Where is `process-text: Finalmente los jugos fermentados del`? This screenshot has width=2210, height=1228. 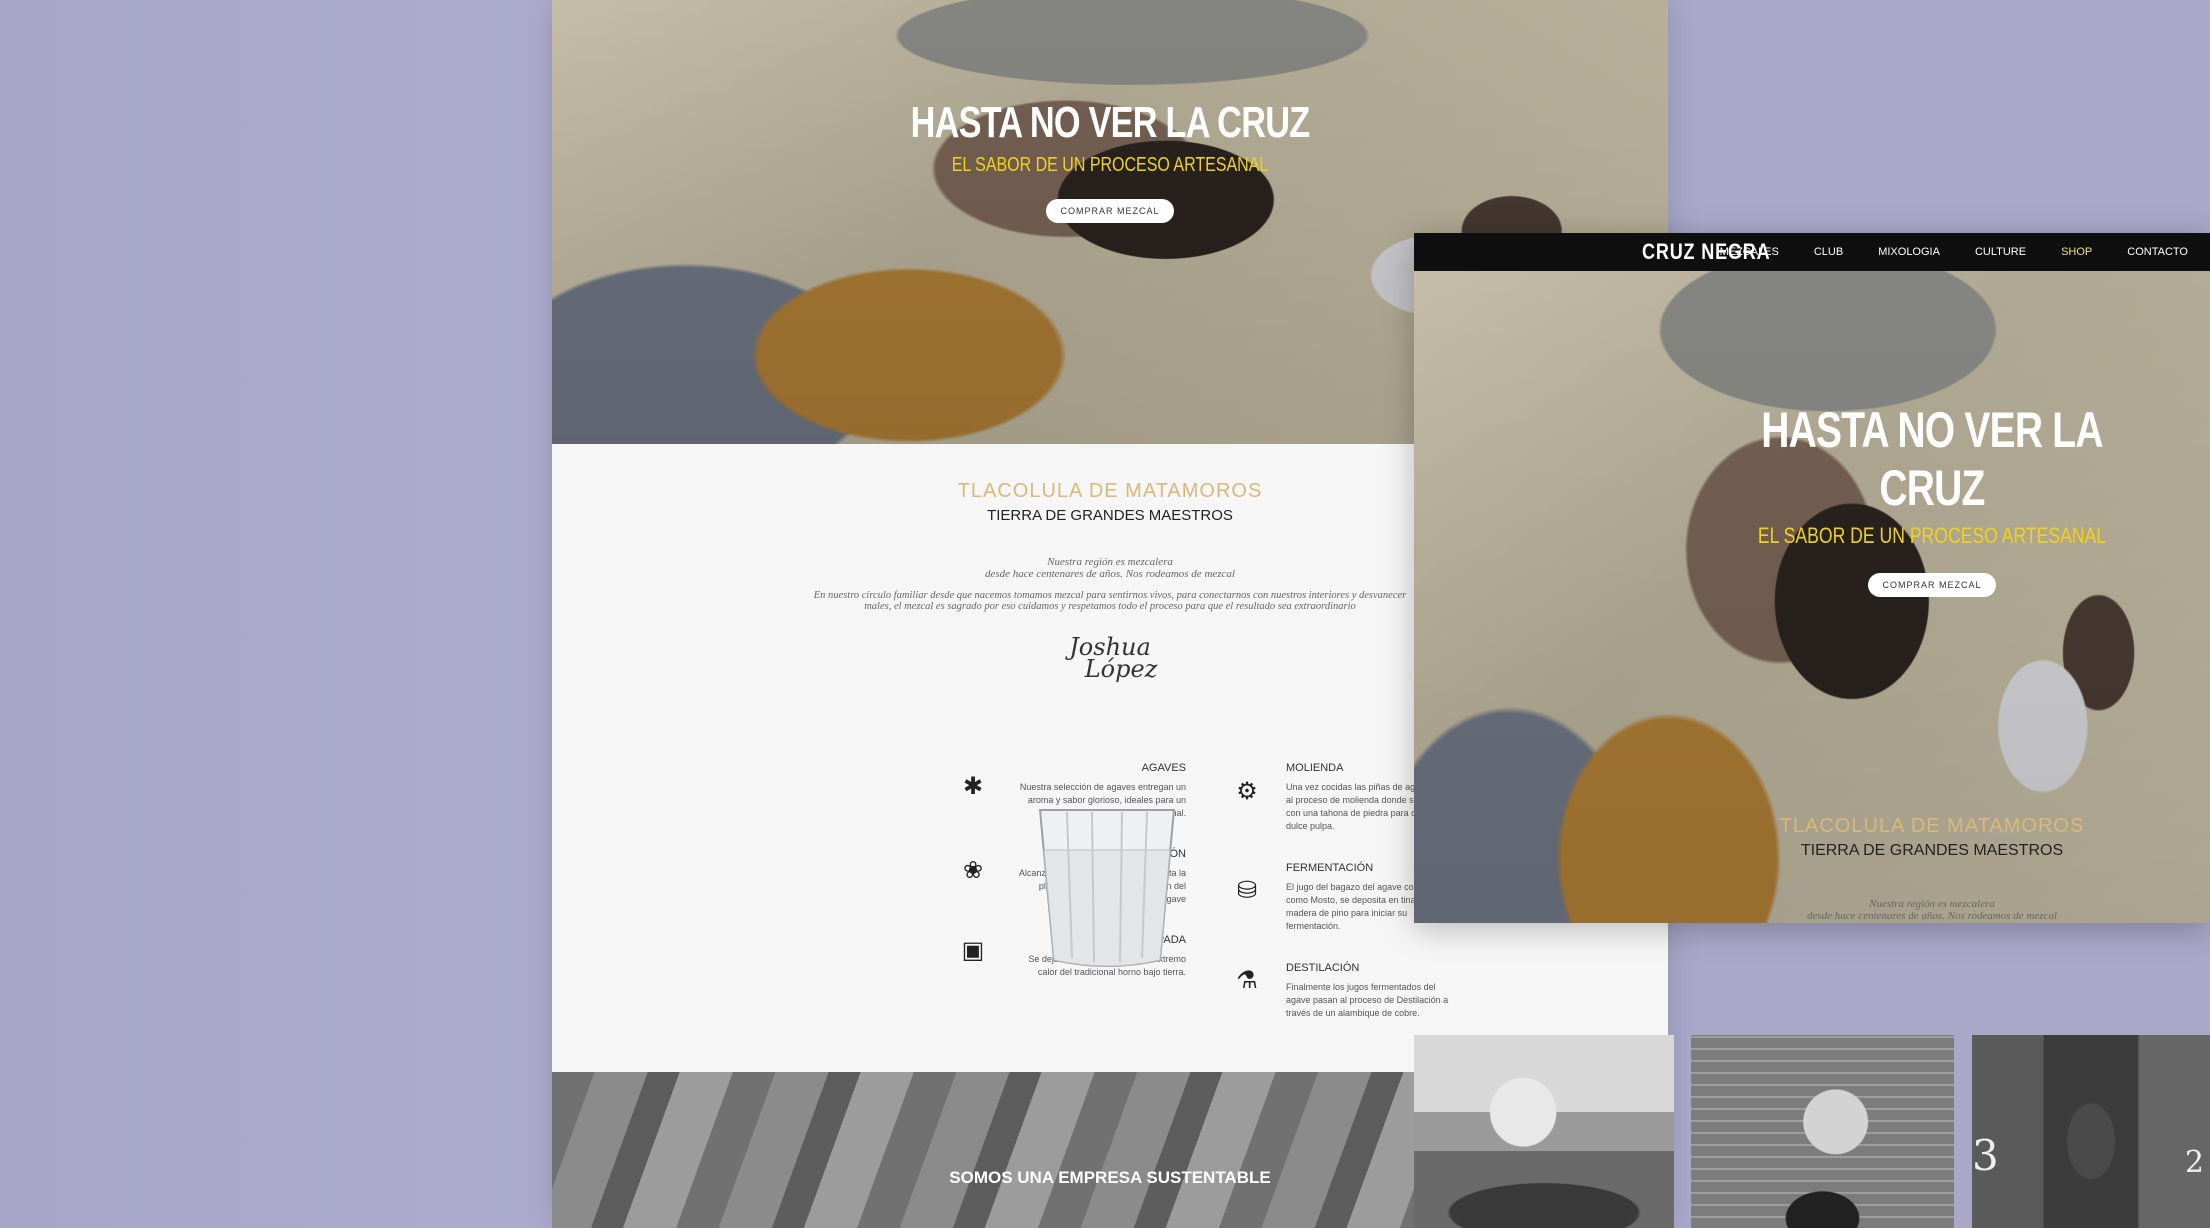
process-text: Finalmente los jugos fermentados del is located at coordinates (1361, 987).